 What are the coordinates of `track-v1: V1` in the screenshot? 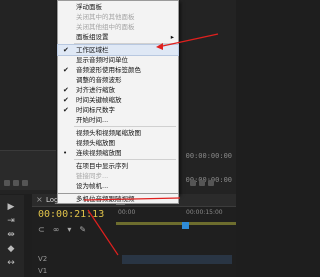 It's located at (138, 271).